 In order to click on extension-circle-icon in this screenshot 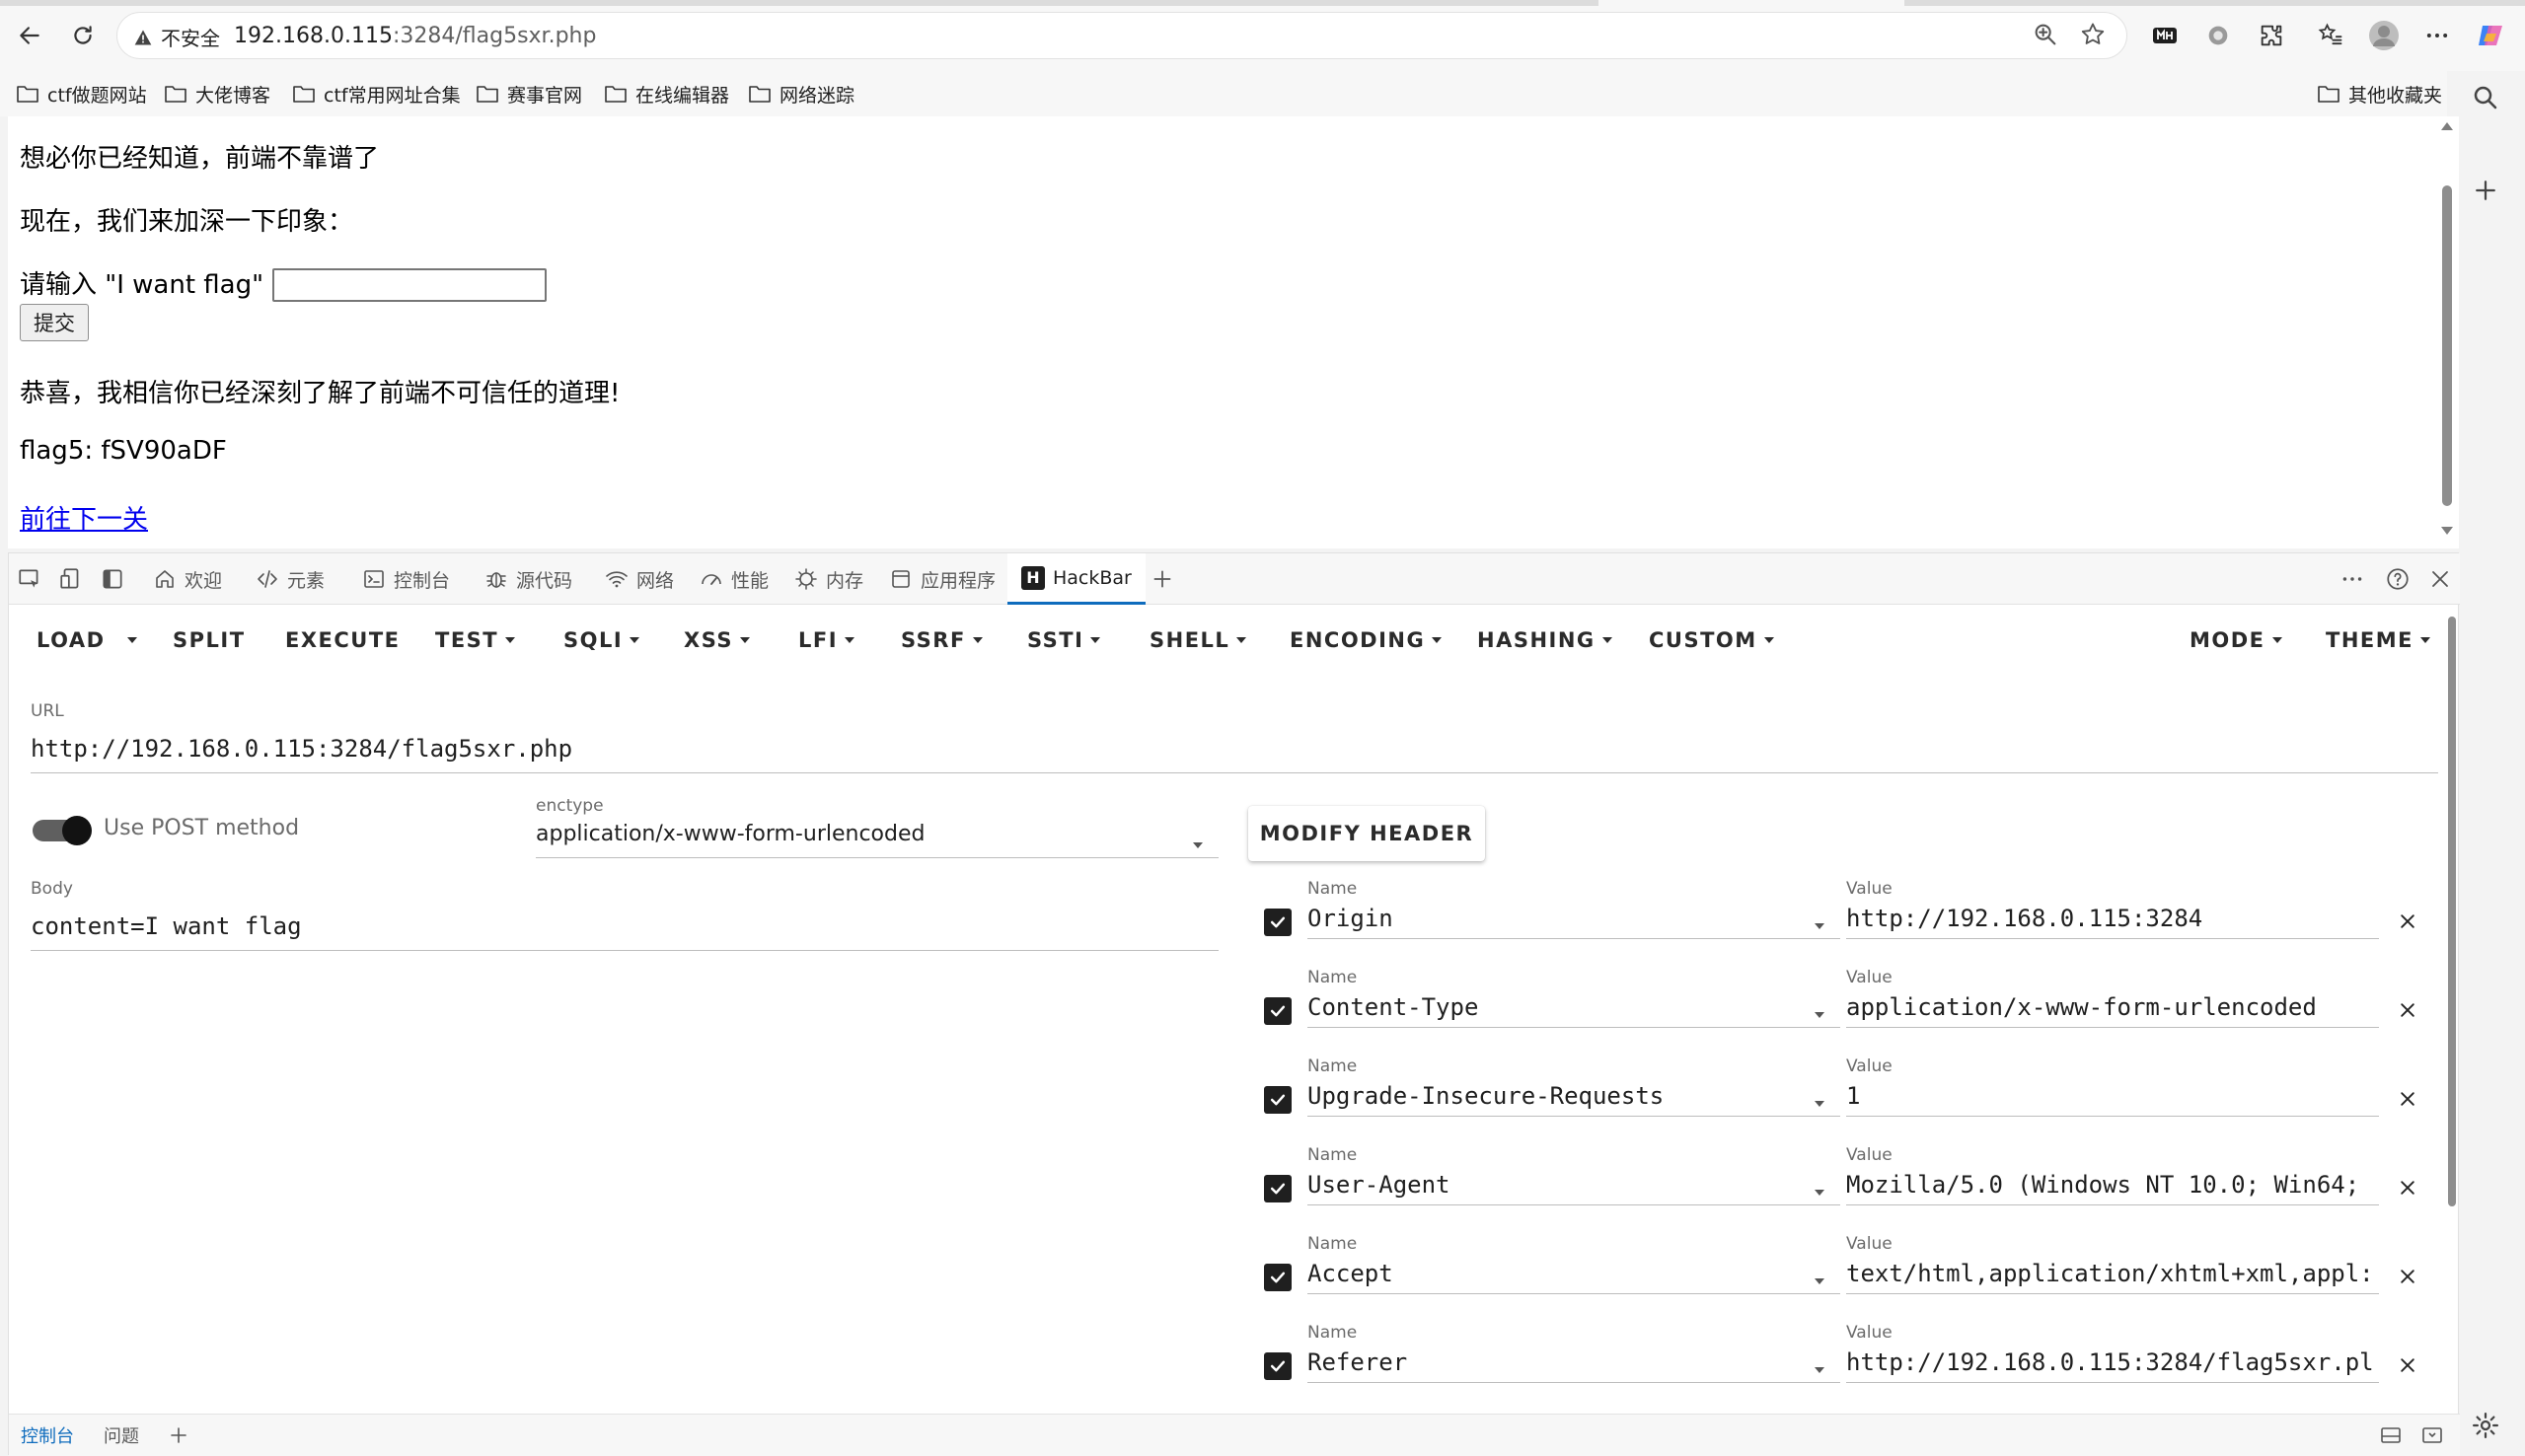, I will do `click(2218, 35)`.